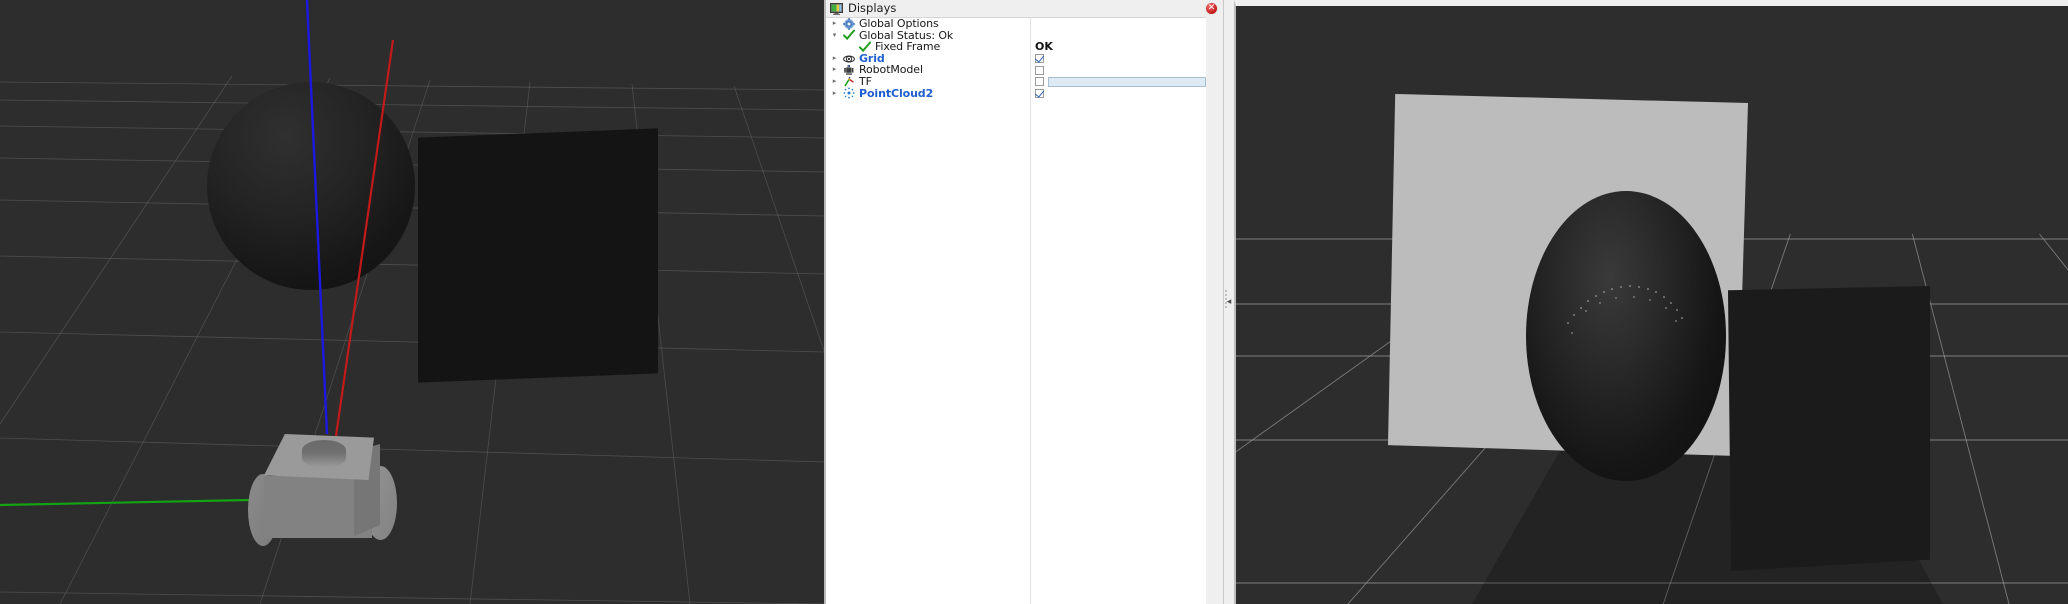 This screenshot has width=2068, height=604. I want to click on display-row-global-options: ▸ Global Options, so click(928, 24).